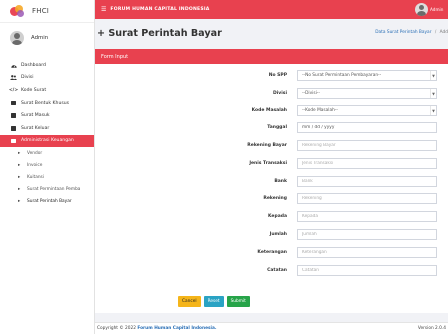  I want to click on form-title: Form Input, so click(115, 57).